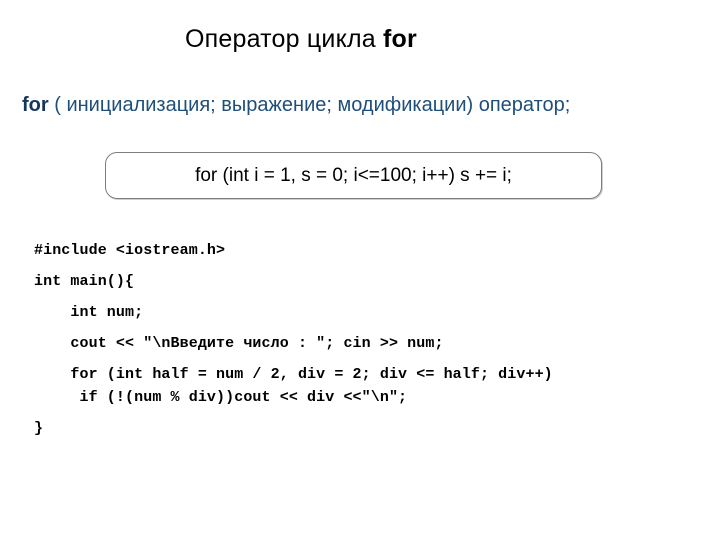  Describe the element at coordinates (400, 39) in the screenshot. I see `page-title-keyword: for` at that location.